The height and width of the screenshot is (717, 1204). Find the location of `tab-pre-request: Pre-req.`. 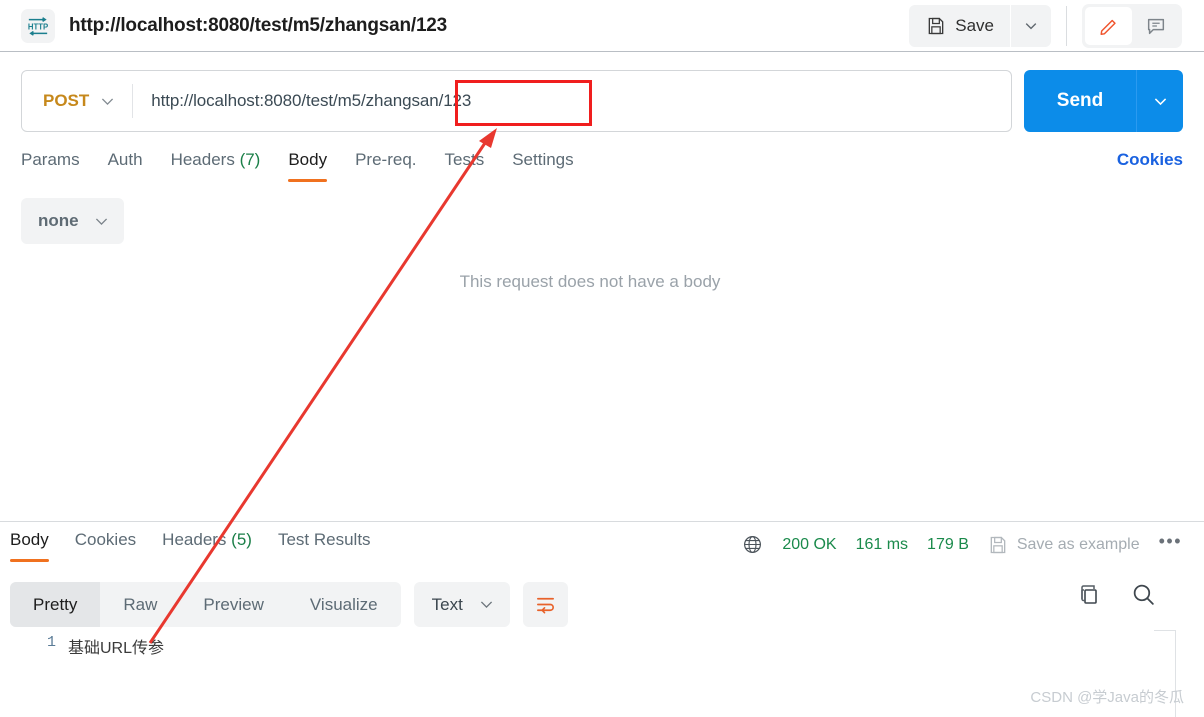

tab-pre-request: Pre-req. is located at coordinates (385, 166).